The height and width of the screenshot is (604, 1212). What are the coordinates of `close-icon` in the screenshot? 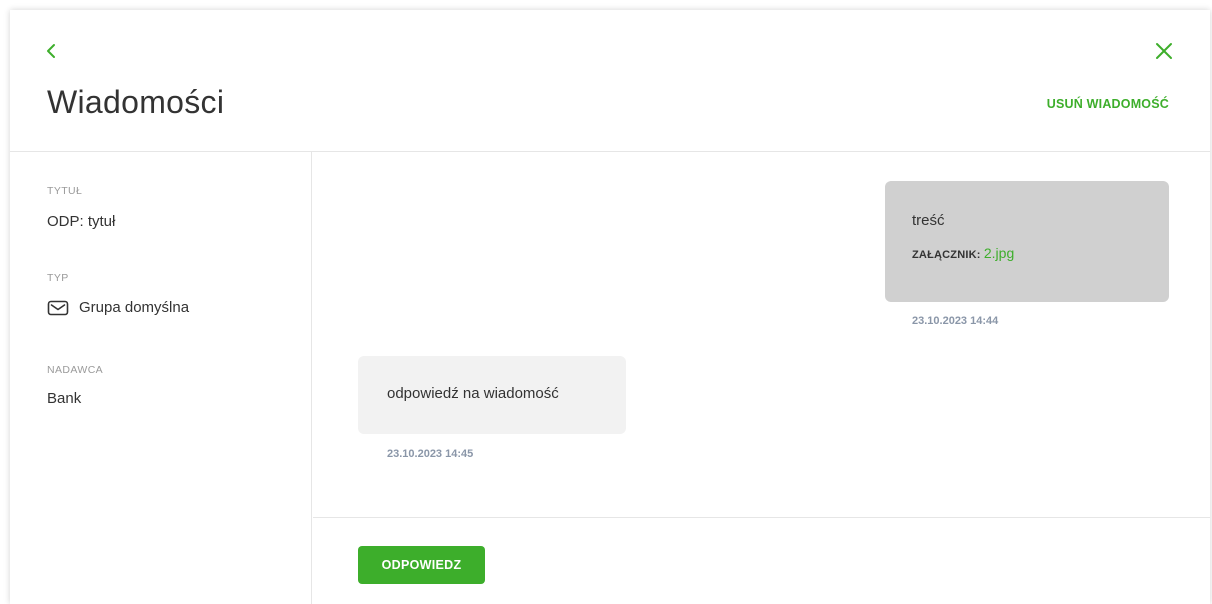 It's located at (1164, 51).